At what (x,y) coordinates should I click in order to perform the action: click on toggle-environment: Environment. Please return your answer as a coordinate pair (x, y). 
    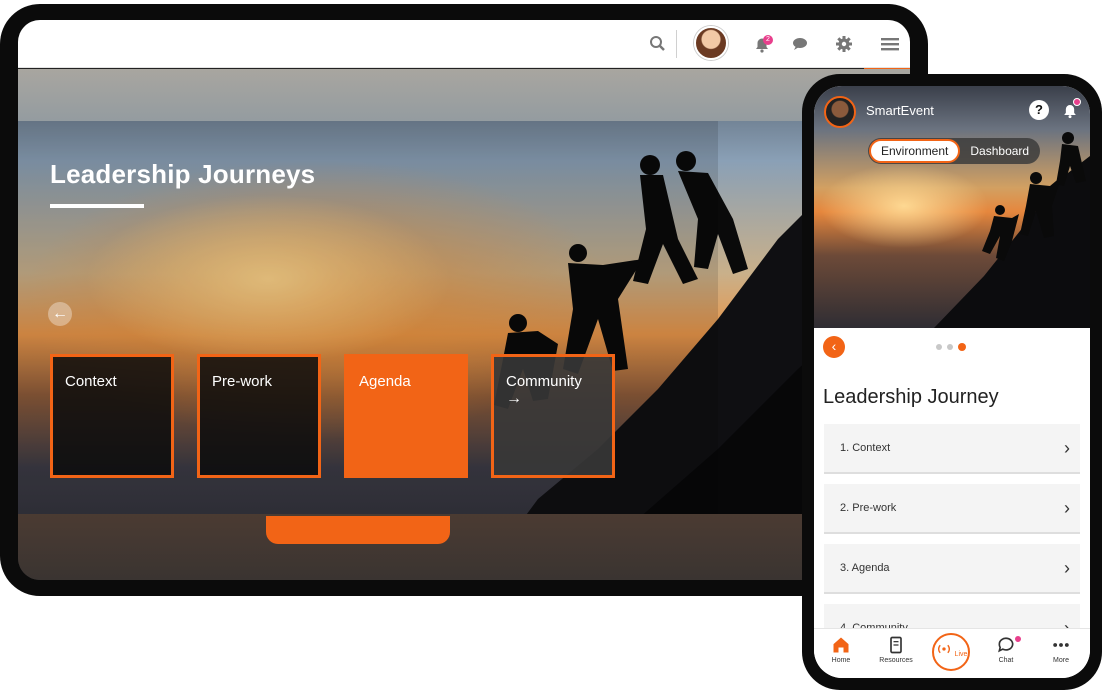
    Looking at the image, I should click on (915, 151).